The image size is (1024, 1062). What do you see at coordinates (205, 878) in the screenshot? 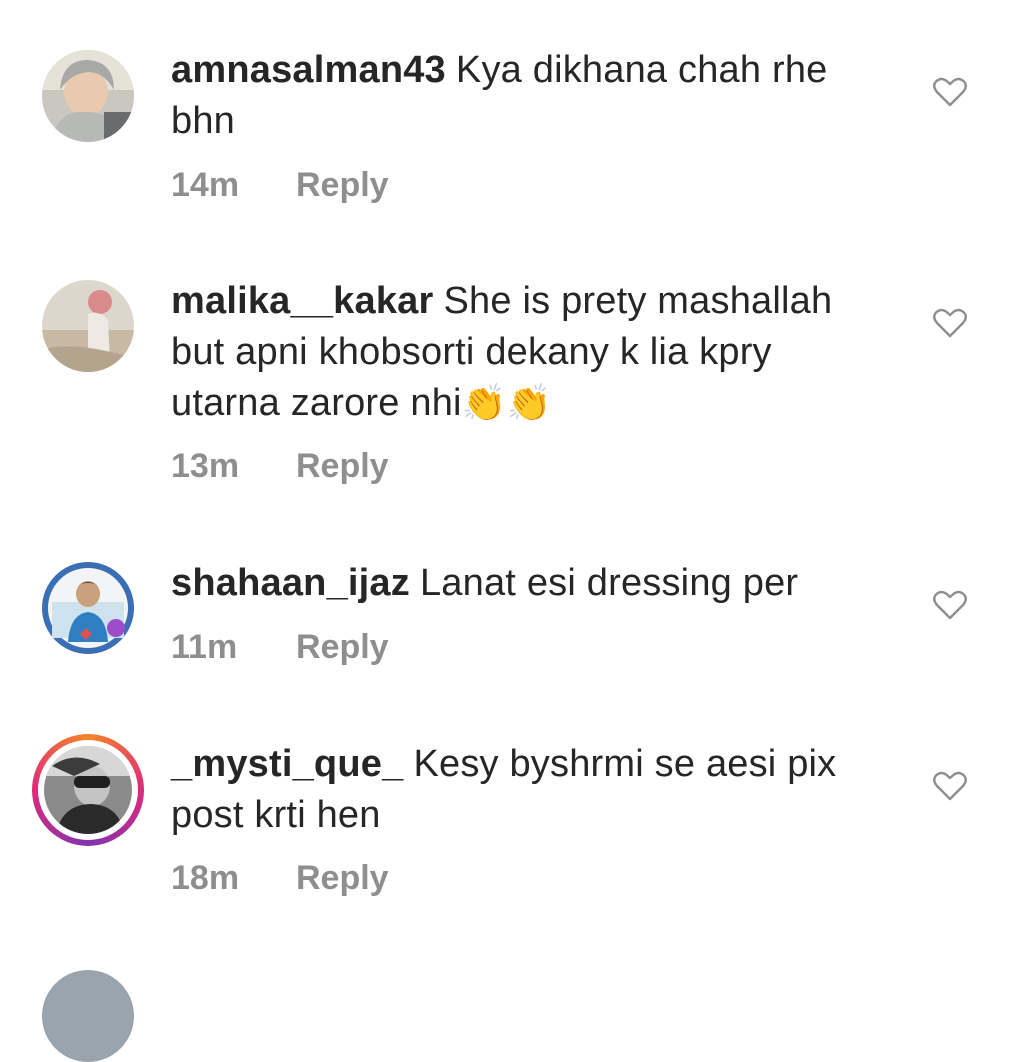
I see `comment-timestamp: 18m` at bounding box center [205, 878].